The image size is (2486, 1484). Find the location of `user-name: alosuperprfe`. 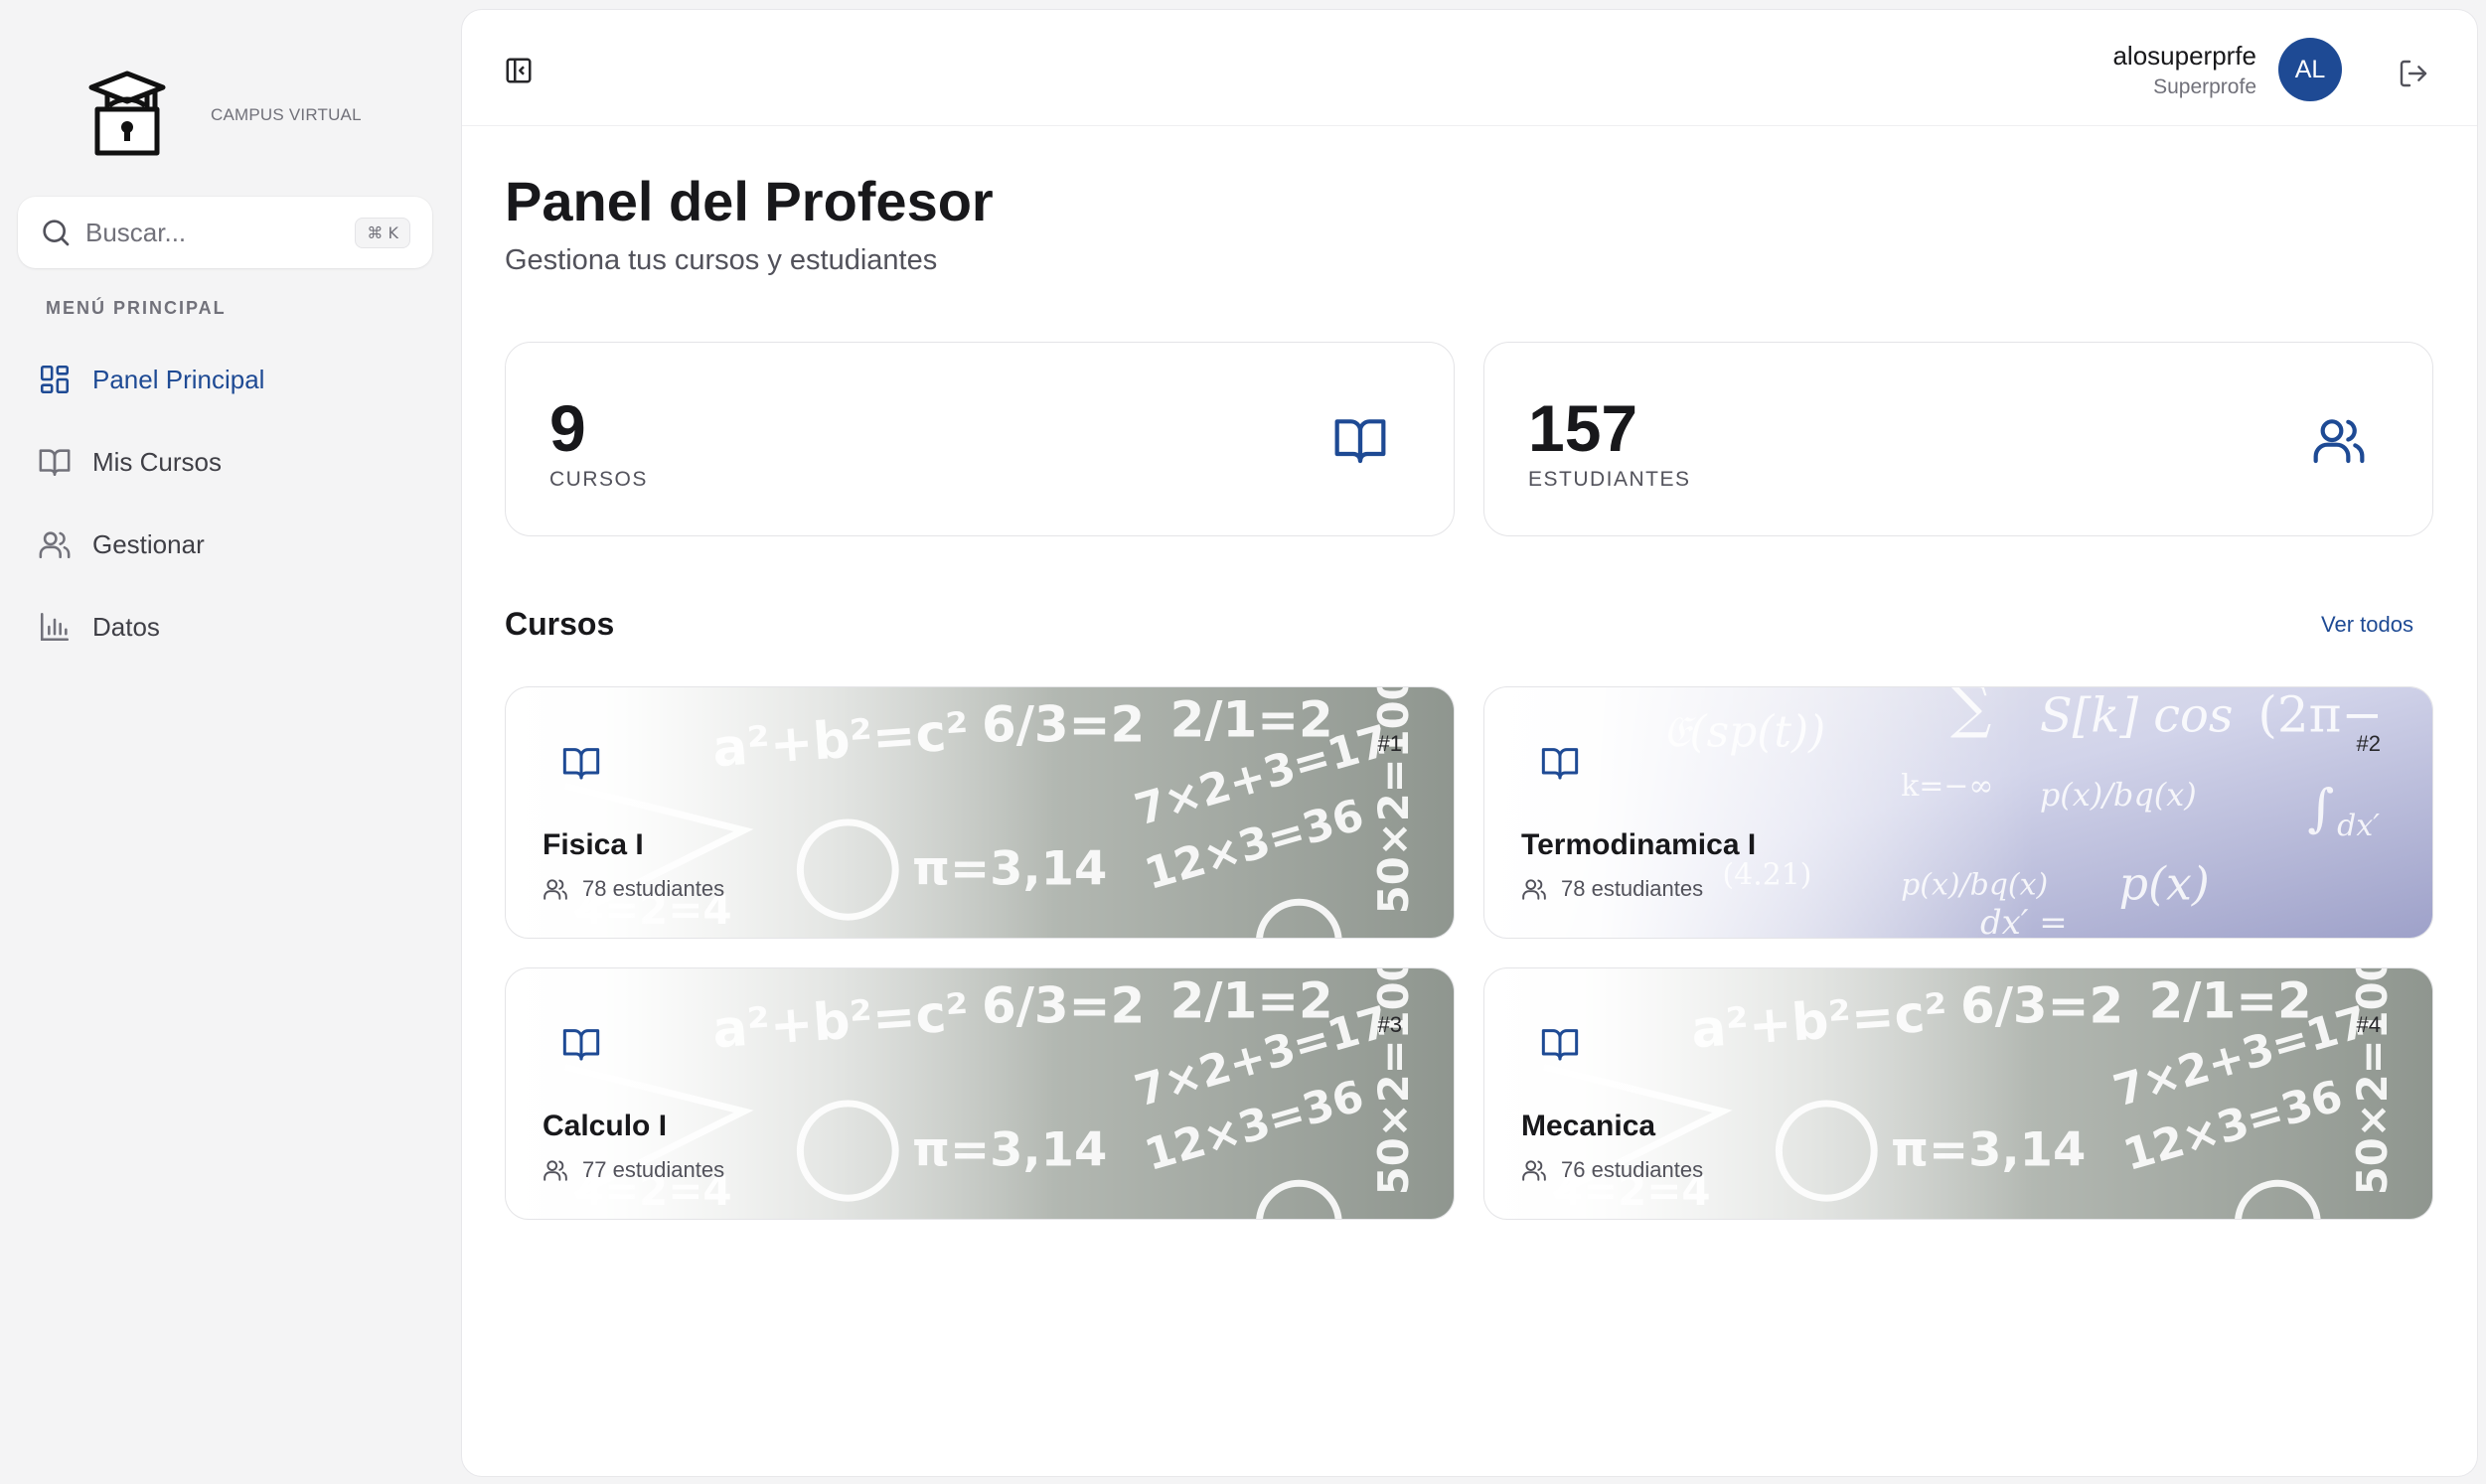

user-name: alosuperprfe is located at coordinates (2184, 55).